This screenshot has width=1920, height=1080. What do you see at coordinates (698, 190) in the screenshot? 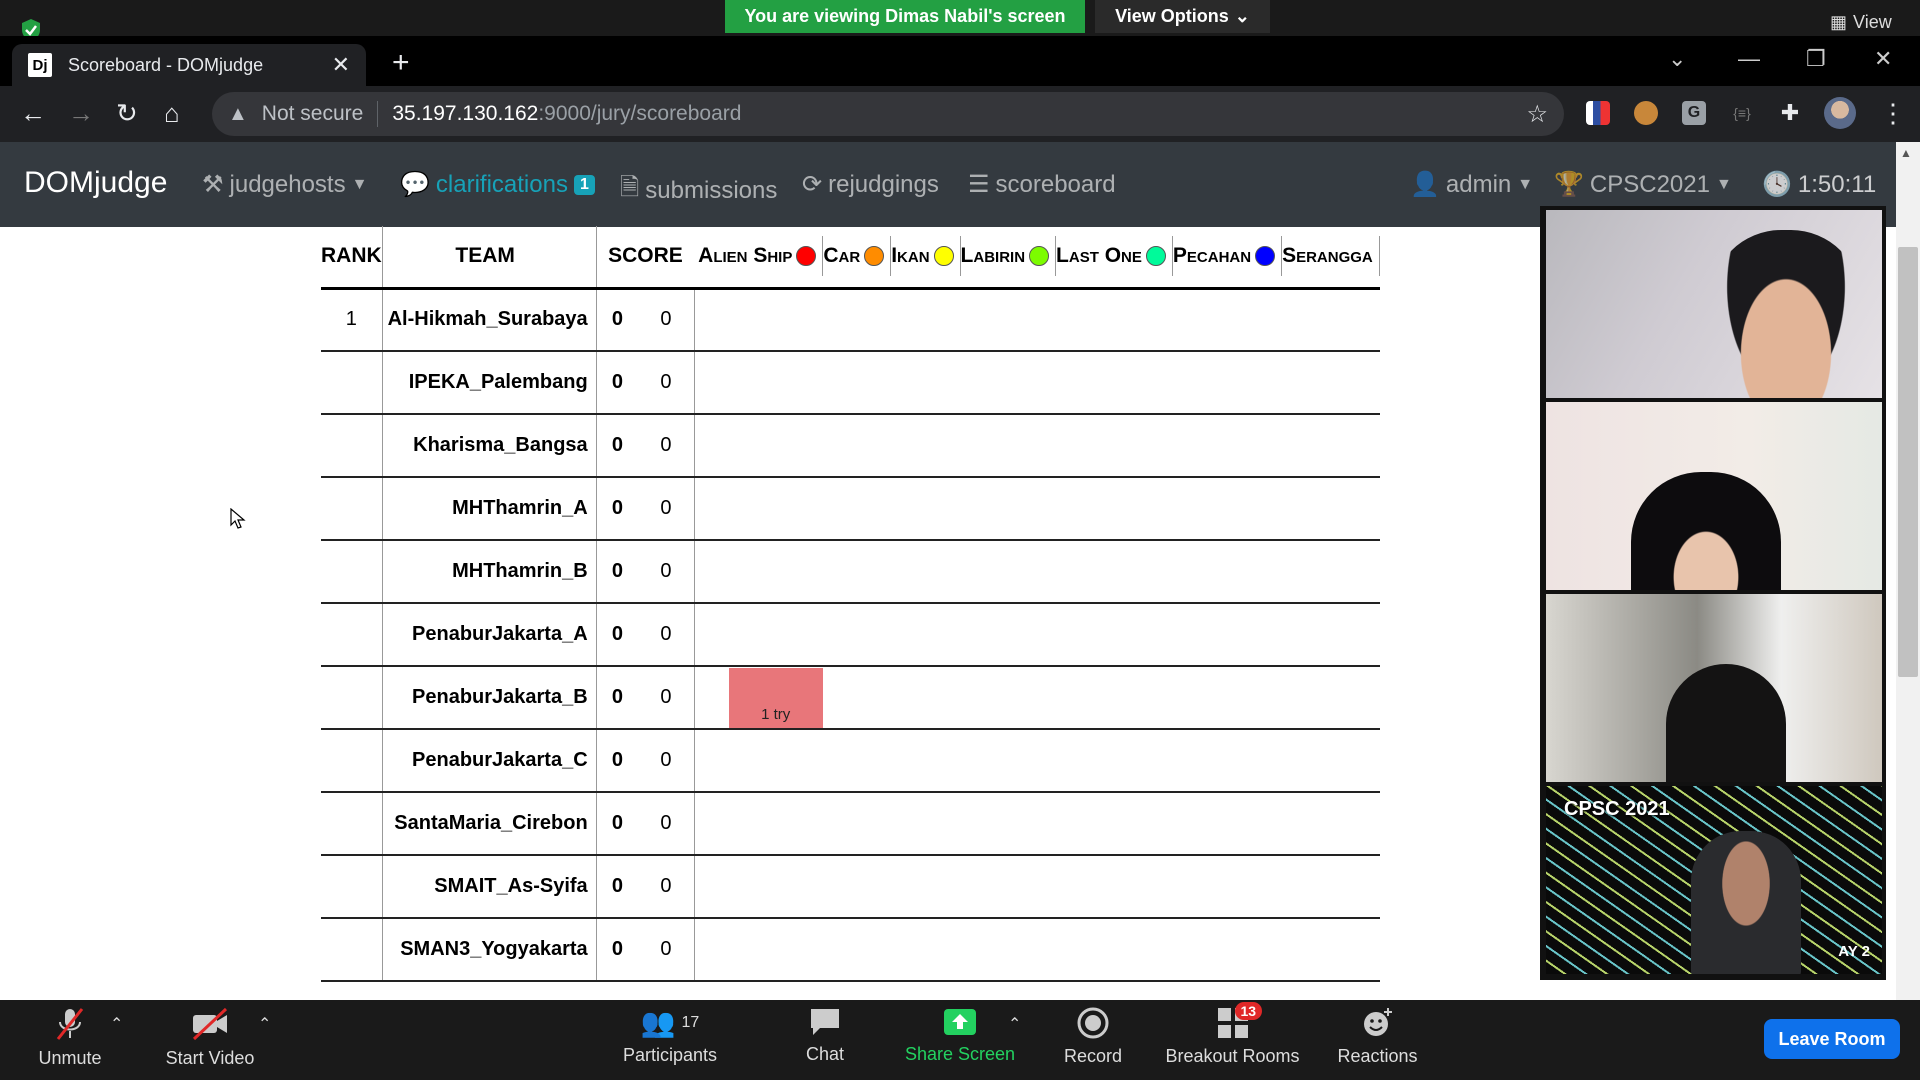
I see `nav-submissions: 🗎 submissions` at bounding box center [698, 190].